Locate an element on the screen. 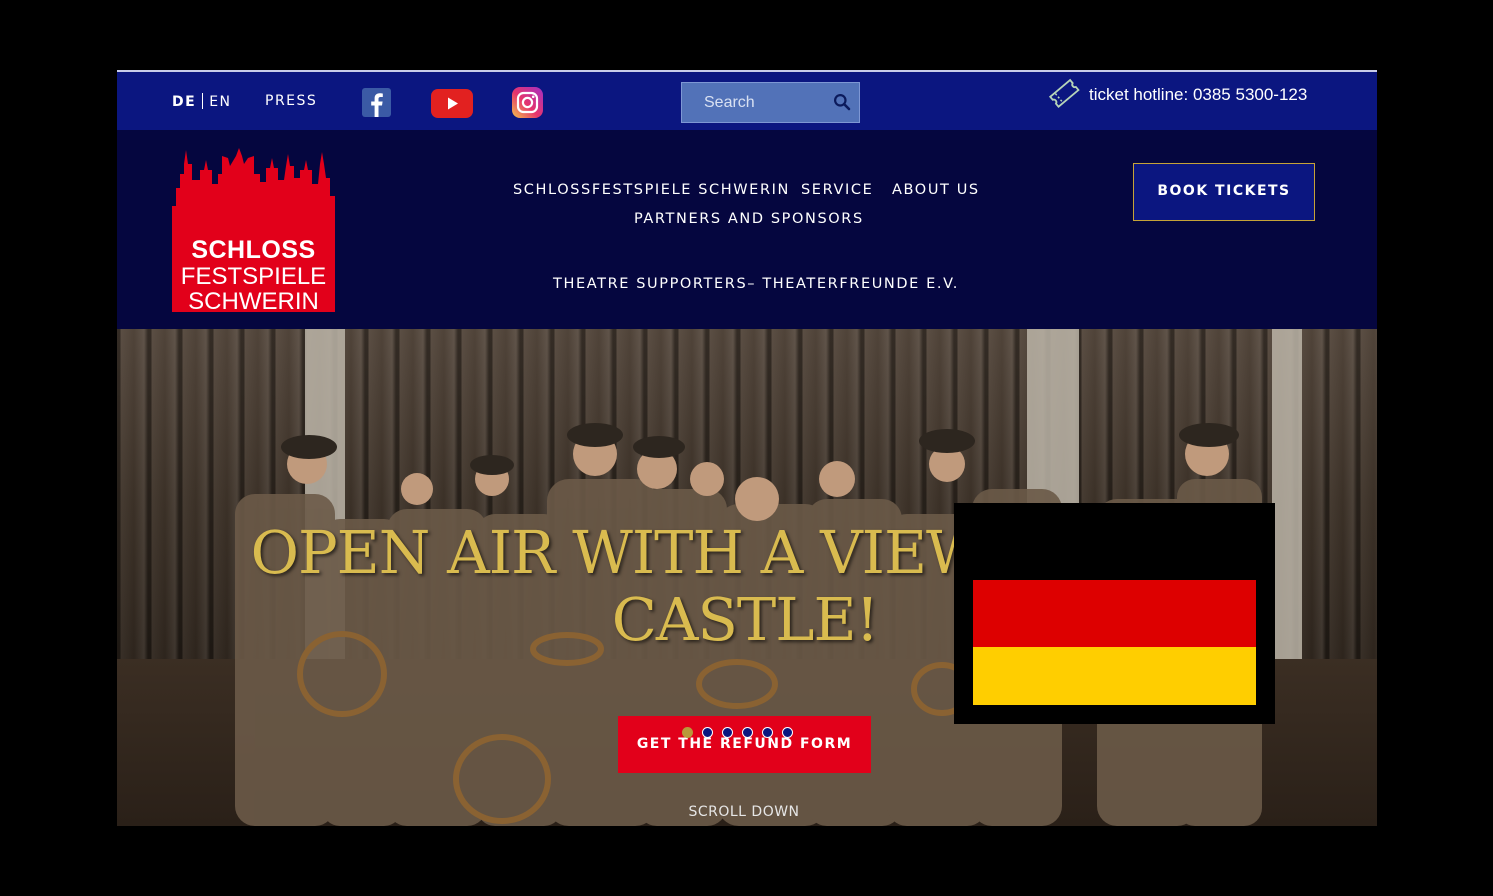 The height and width of the screenshot is (896, 1493). facebook-icon is located at coordinates (376, 102).